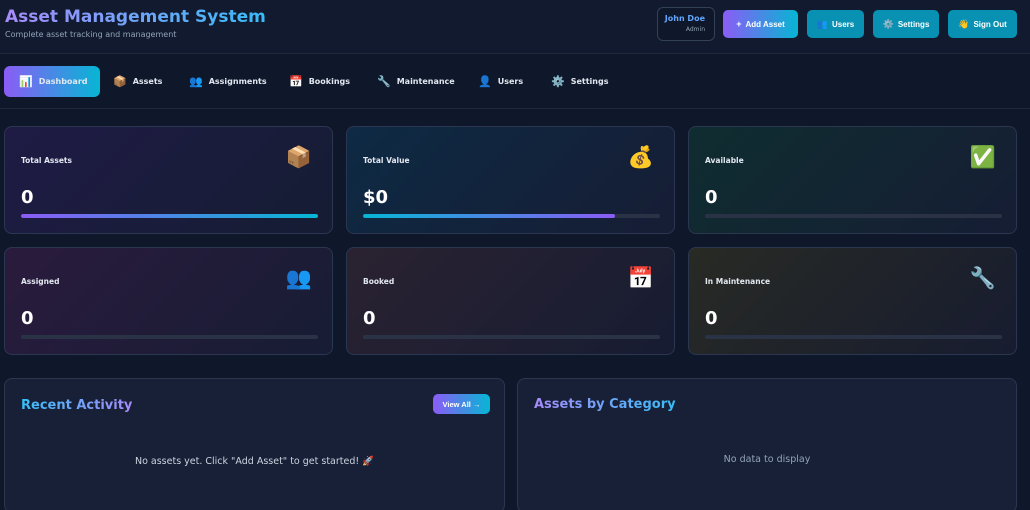 This screenshot has width=1030, height=510. I want to click on stat-label: In Maintenance, so click(738, 281).